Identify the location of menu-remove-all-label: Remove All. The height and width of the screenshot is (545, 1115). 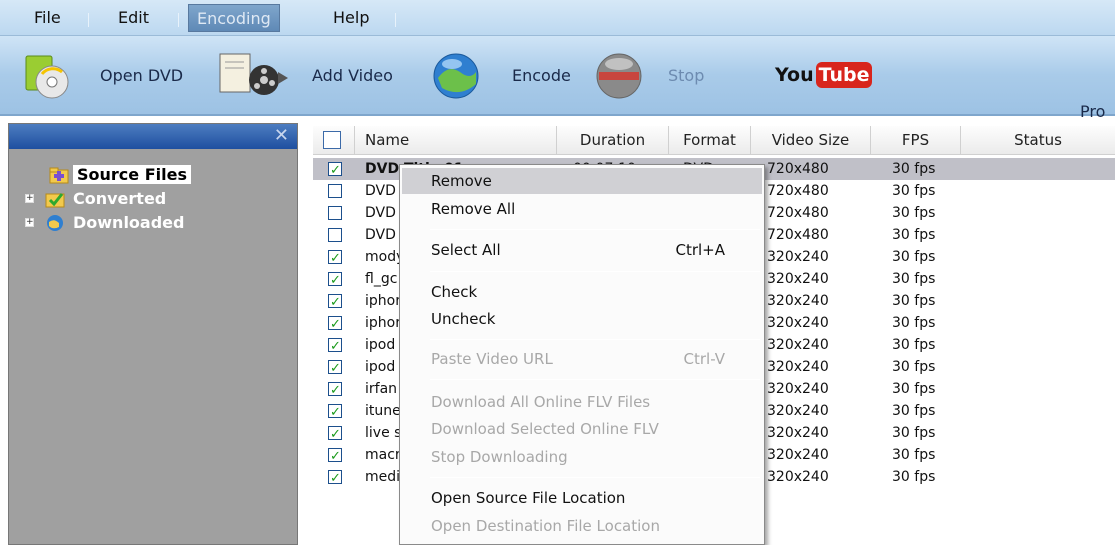
(473, 209).